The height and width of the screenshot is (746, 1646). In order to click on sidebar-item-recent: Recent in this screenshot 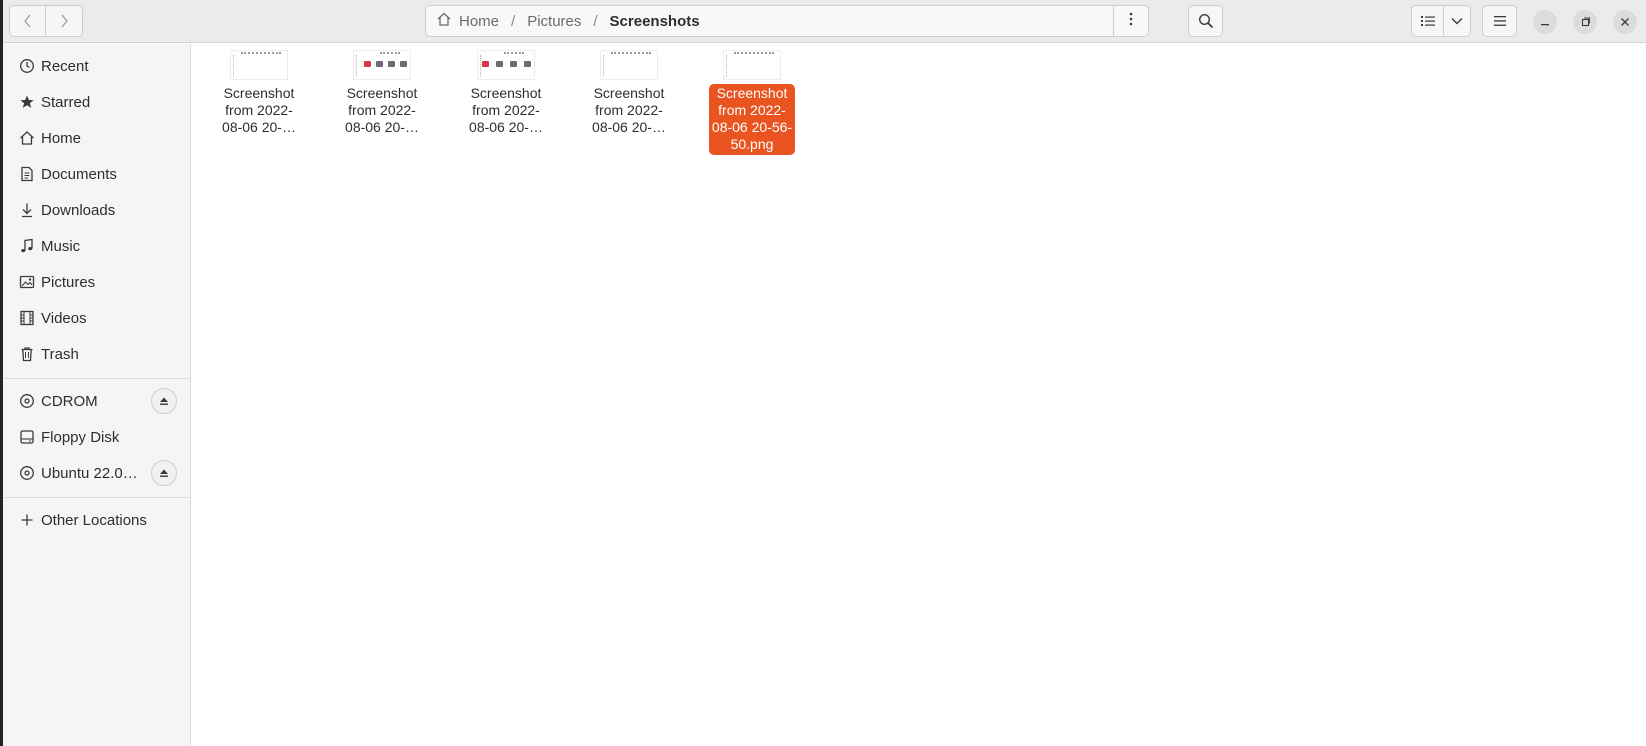, I will do `click(97, 66)`.